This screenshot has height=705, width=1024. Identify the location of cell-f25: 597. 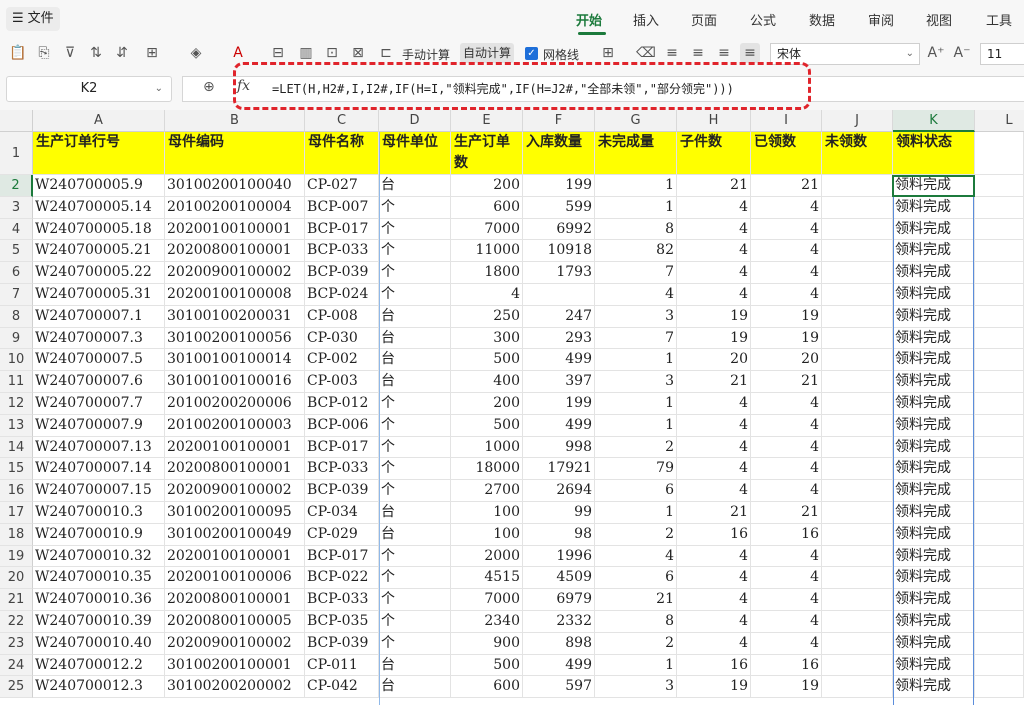
(559, 687).